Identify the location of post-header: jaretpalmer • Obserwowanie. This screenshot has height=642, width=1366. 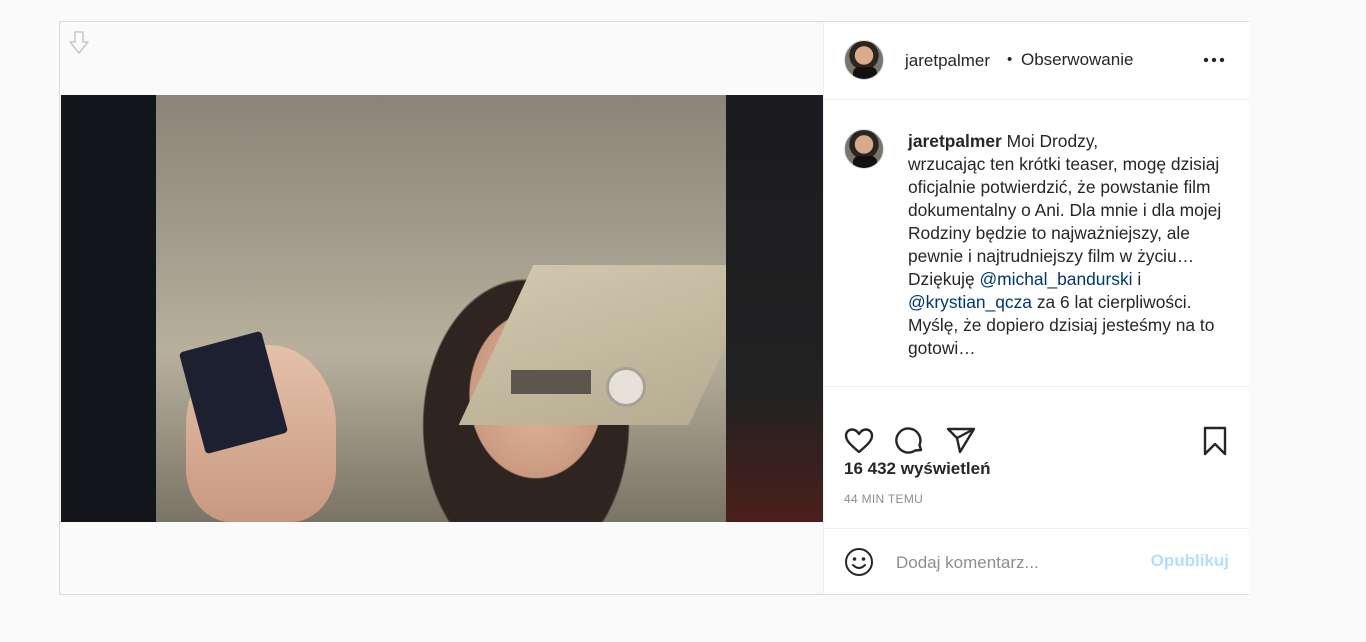
(1036, 61).